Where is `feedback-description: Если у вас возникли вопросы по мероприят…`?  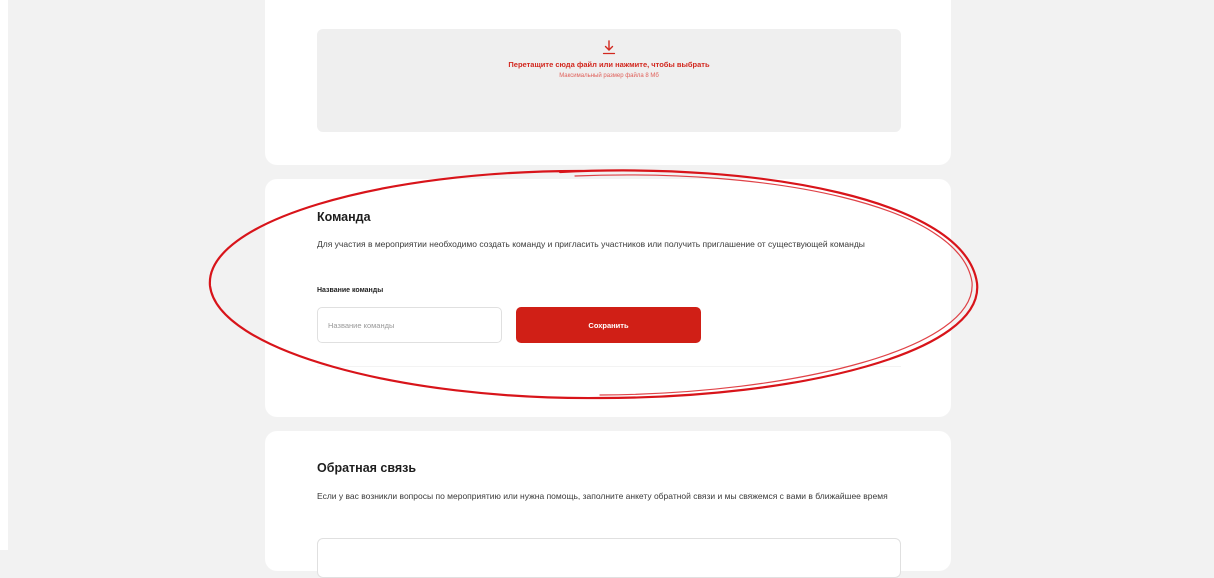 feedback-description: Если у вас возникли вопросы по мероприят… is located at coordinates (602, 496).